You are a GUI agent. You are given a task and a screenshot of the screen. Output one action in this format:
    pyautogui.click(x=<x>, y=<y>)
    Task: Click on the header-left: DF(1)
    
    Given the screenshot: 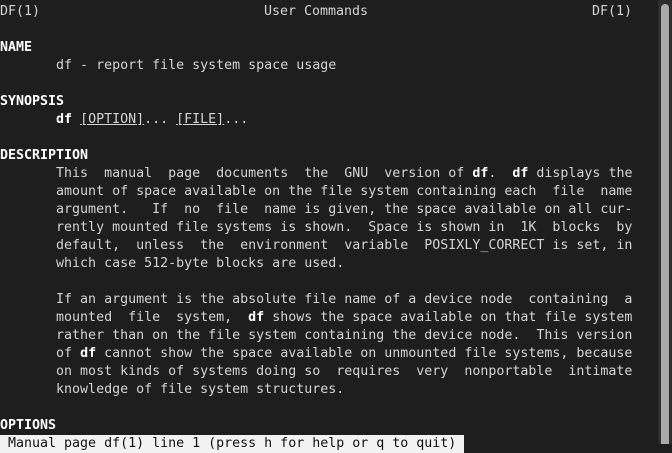 What is the action you would take?
    pyautogui.click(x=20, y=11)
    